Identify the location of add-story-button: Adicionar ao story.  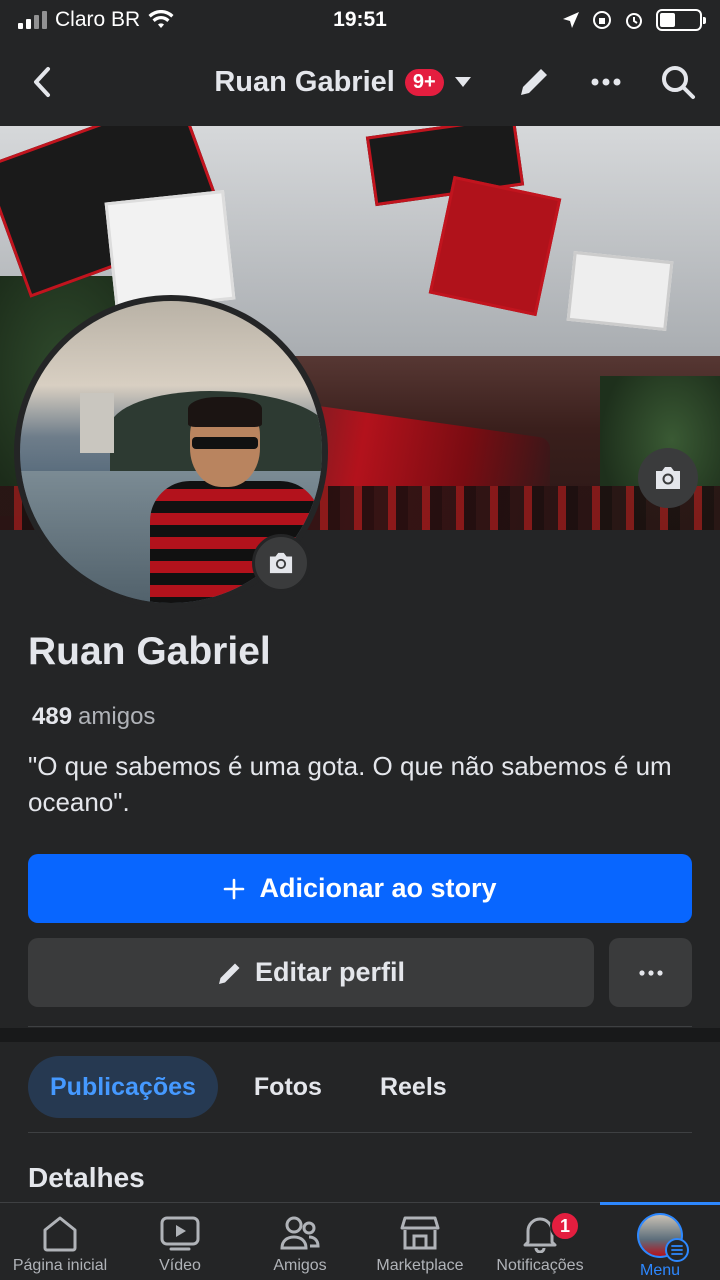
(360, 888).